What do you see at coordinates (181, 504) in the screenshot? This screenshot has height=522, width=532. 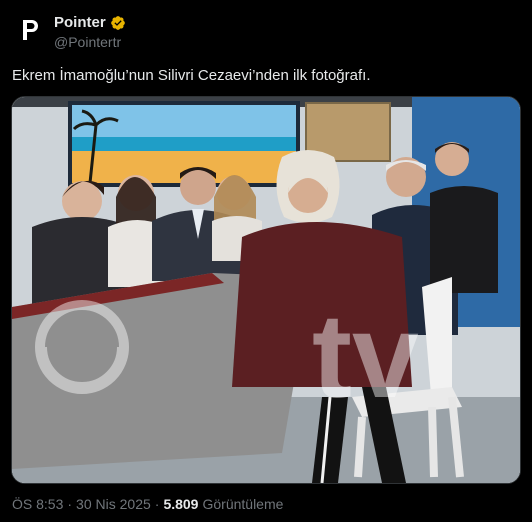 I see `views-count: 5.809` at bounding box center [181, 504].